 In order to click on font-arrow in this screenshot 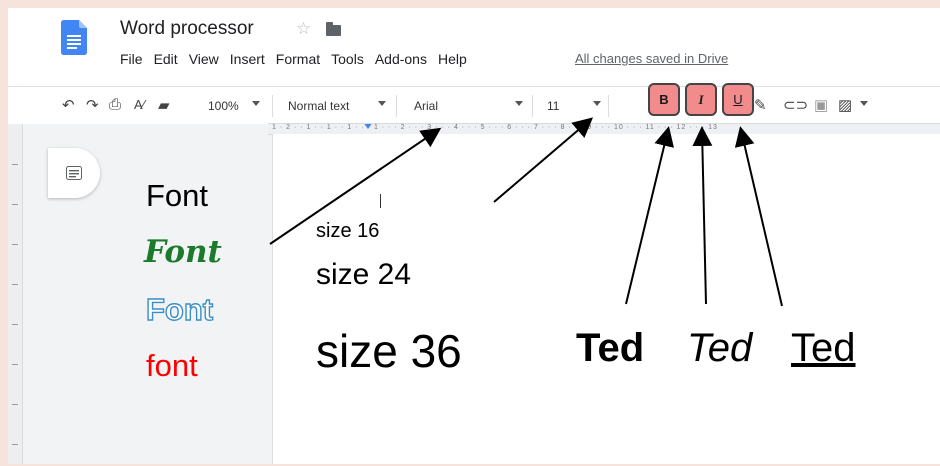, I will do `click(355, 186)`.